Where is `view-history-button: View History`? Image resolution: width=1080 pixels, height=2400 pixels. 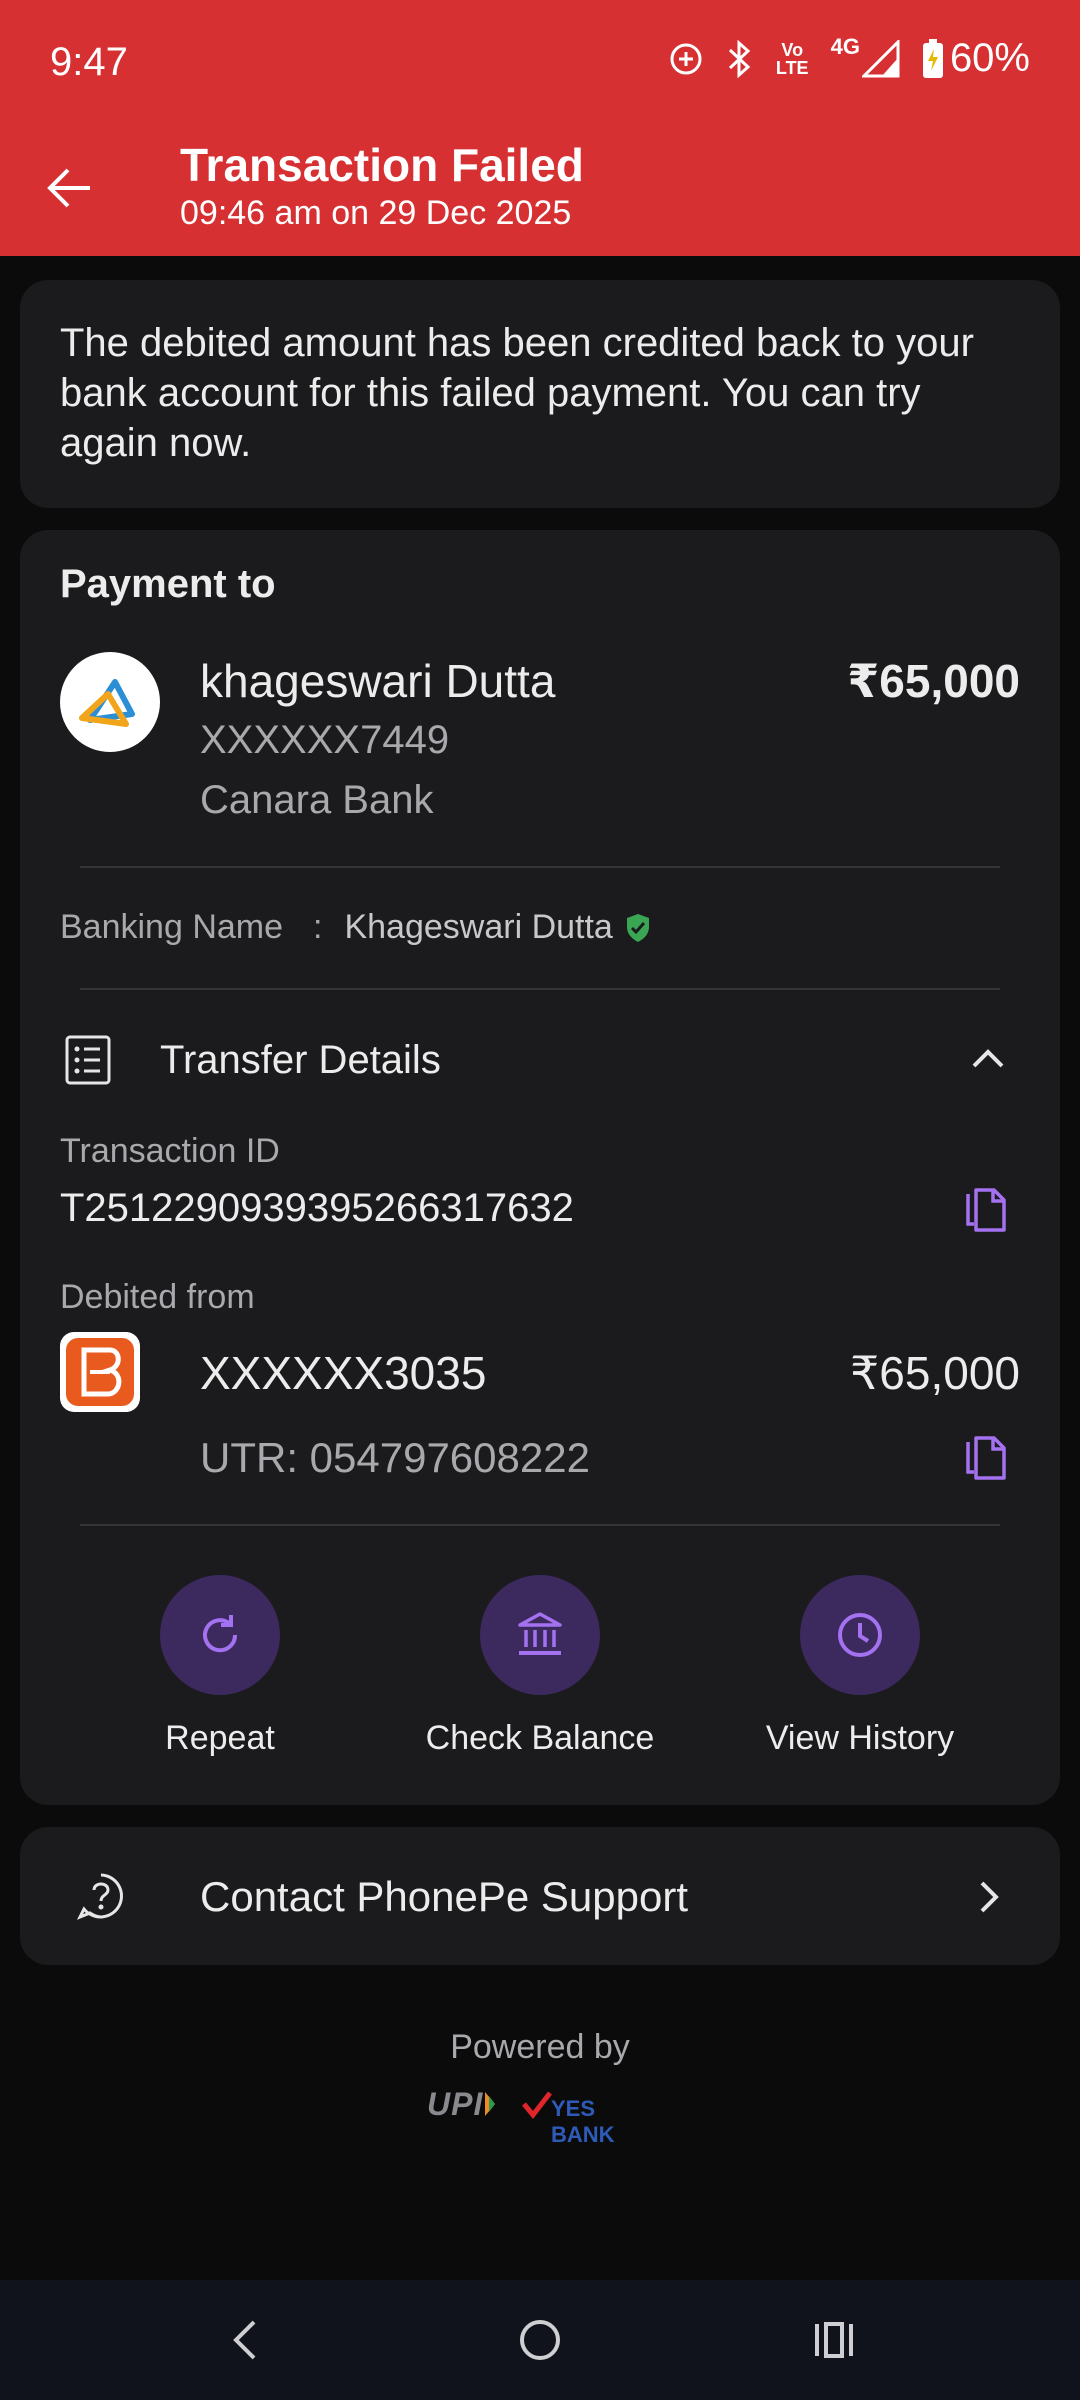 view-history-button: View History is located at coordinates (860, 1666).